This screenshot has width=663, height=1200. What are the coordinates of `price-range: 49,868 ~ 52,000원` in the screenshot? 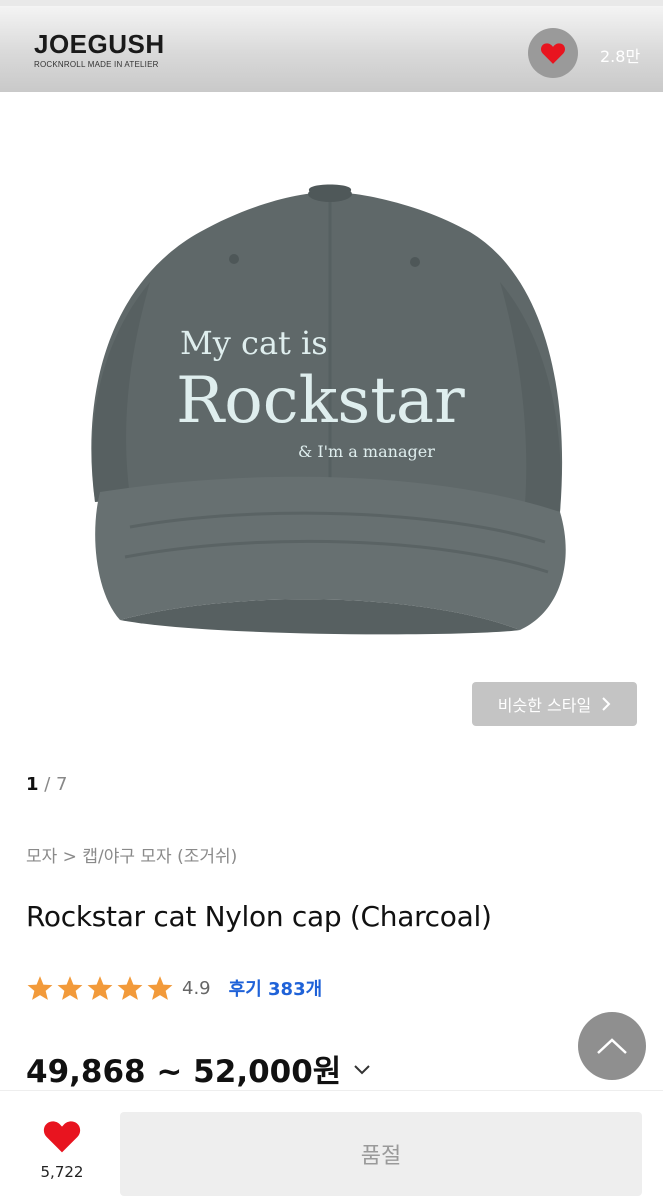 It's located at (198, 1068).